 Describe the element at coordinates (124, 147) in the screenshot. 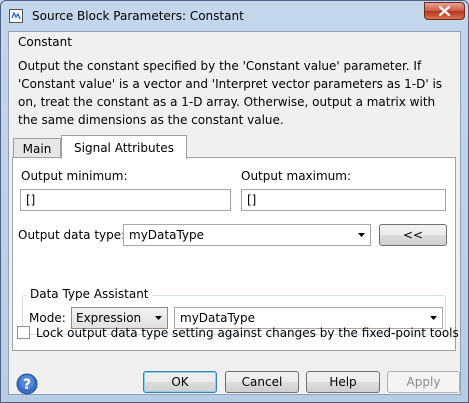

I see `tab-signal-attributes: Signal Attributes` at that location.